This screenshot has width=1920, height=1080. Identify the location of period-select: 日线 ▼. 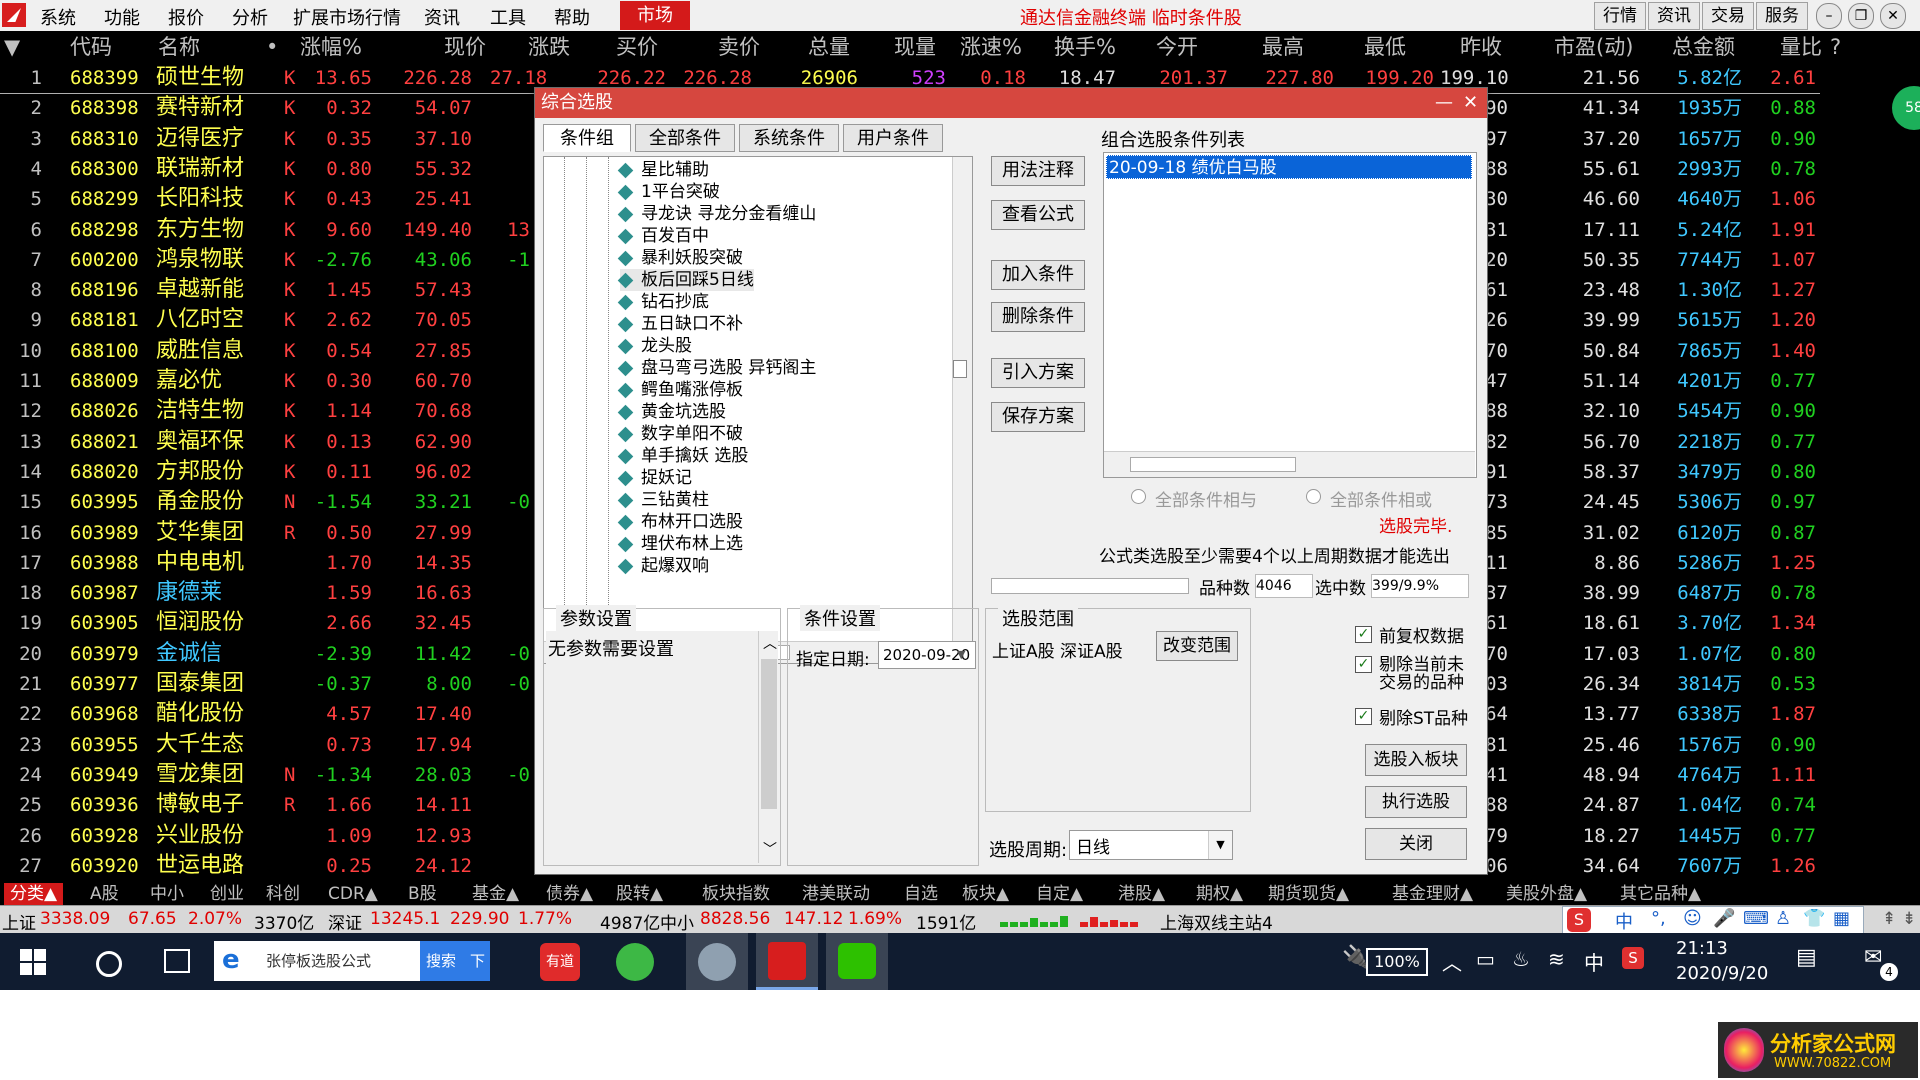
(1151, 845).